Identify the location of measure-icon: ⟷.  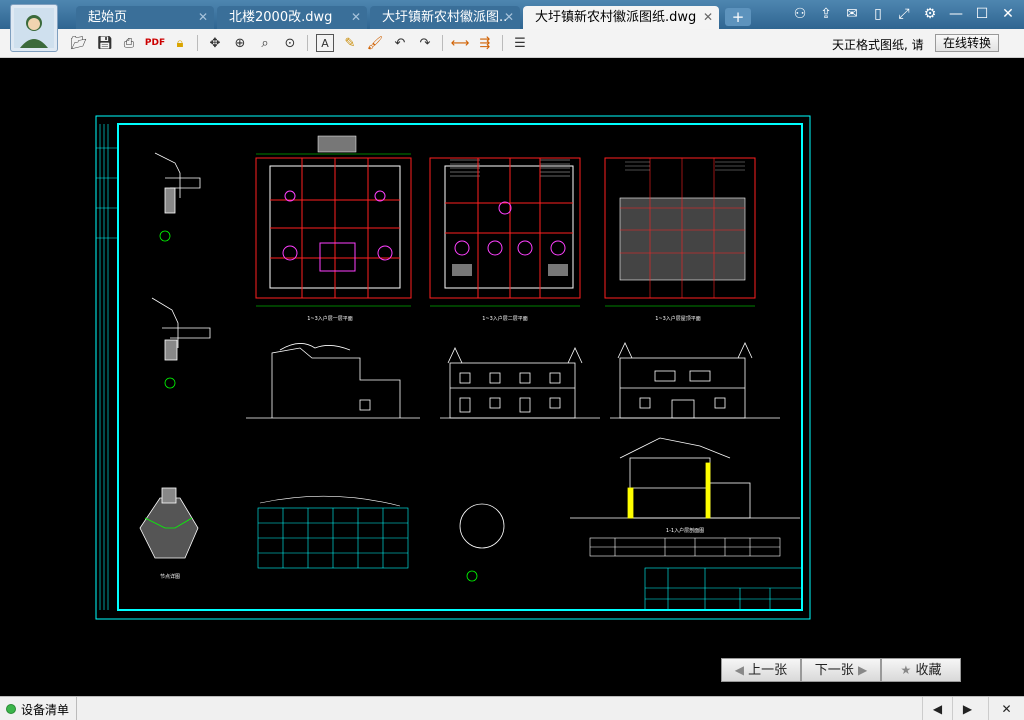
(460, 43).